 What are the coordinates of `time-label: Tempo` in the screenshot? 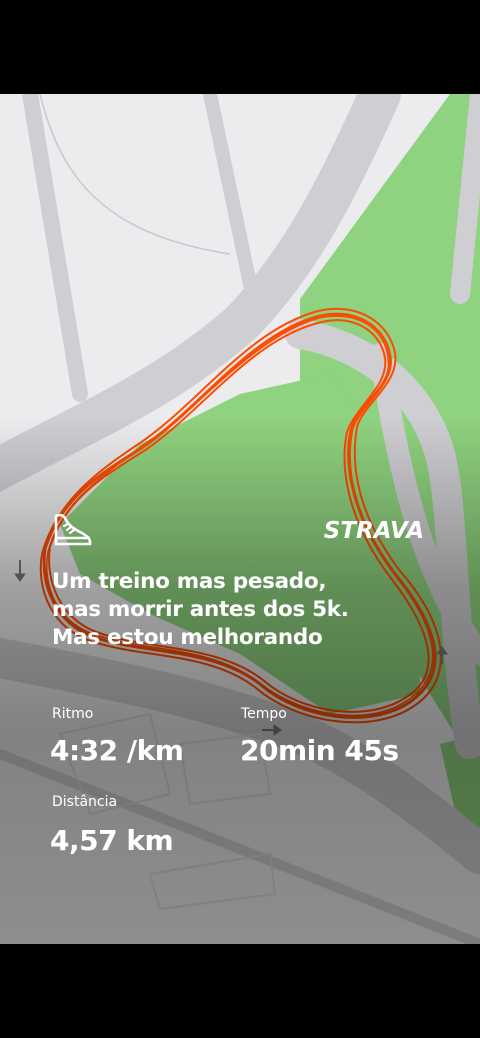 It's located at (264, 714).